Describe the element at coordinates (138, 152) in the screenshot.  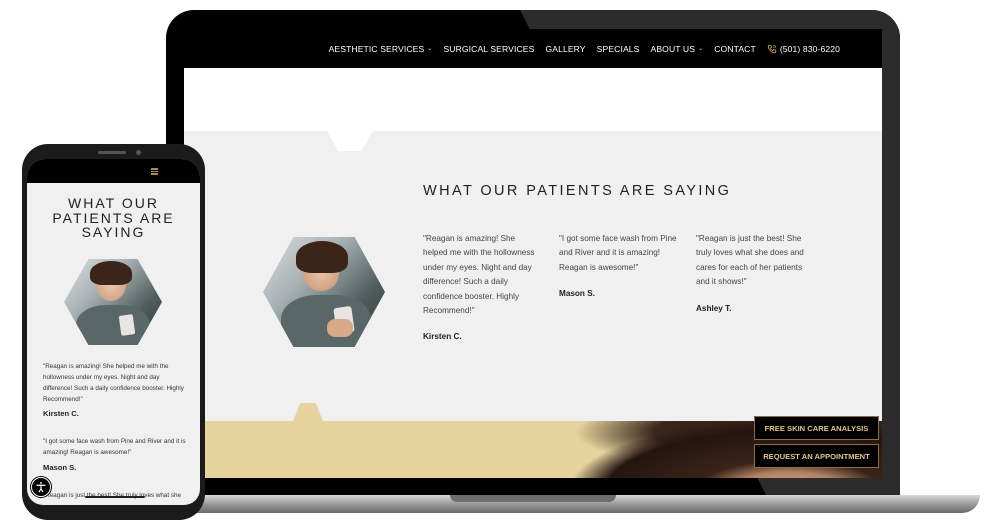
I see `phone-camera` at that location.